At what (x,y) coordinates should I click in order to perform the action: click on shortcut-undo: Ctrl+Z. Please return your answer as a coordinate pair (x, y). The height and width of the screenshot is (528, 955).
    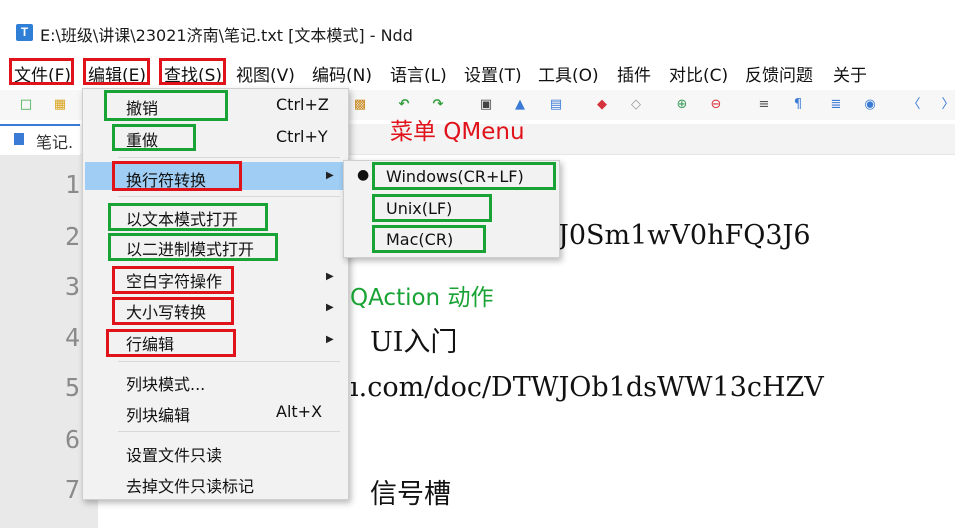
    Looking at the image, I should click on (302, 104).